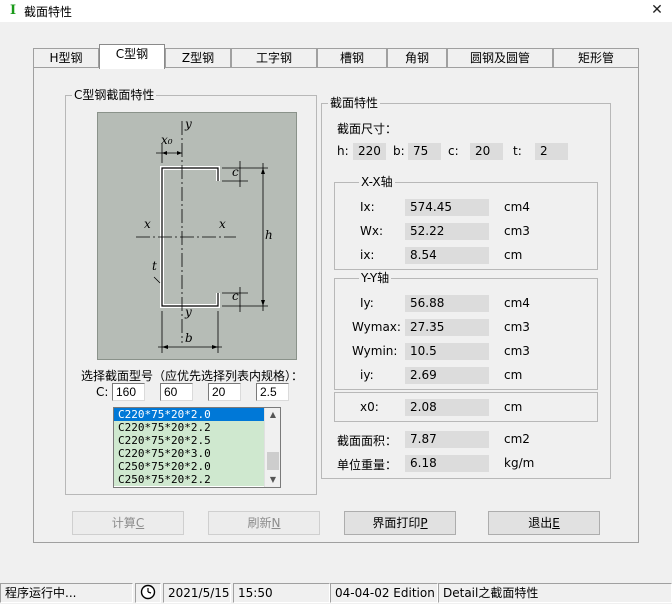 This screenshot has width=672, height=604. What do you see at coordinates (276, 523) in the screenshot?
I see `refresh-hotkey: N` at bounding box center [276, 523].